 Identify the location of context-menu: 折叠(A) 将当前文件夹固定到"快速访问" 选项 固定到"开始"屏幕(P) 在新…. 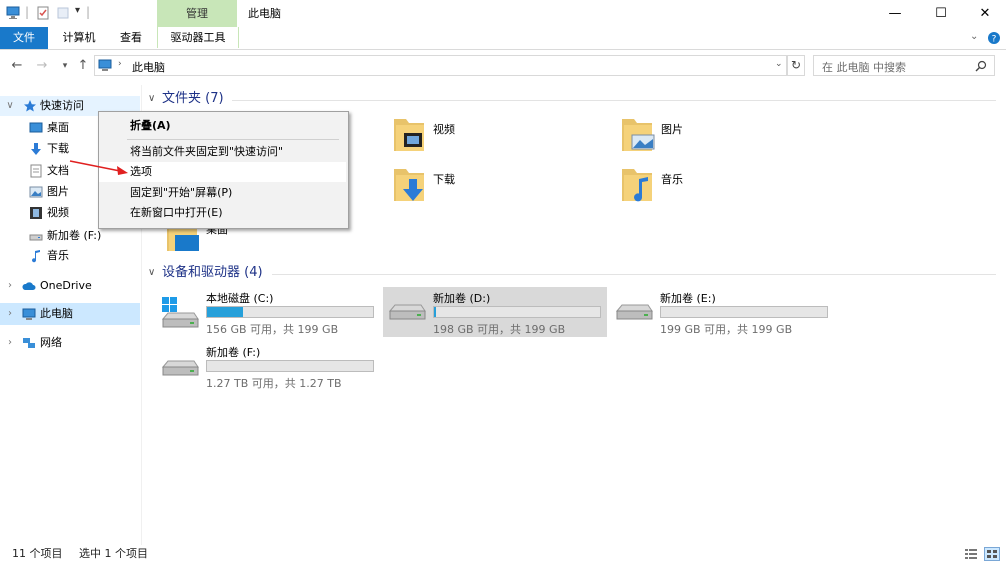
(223, 170).